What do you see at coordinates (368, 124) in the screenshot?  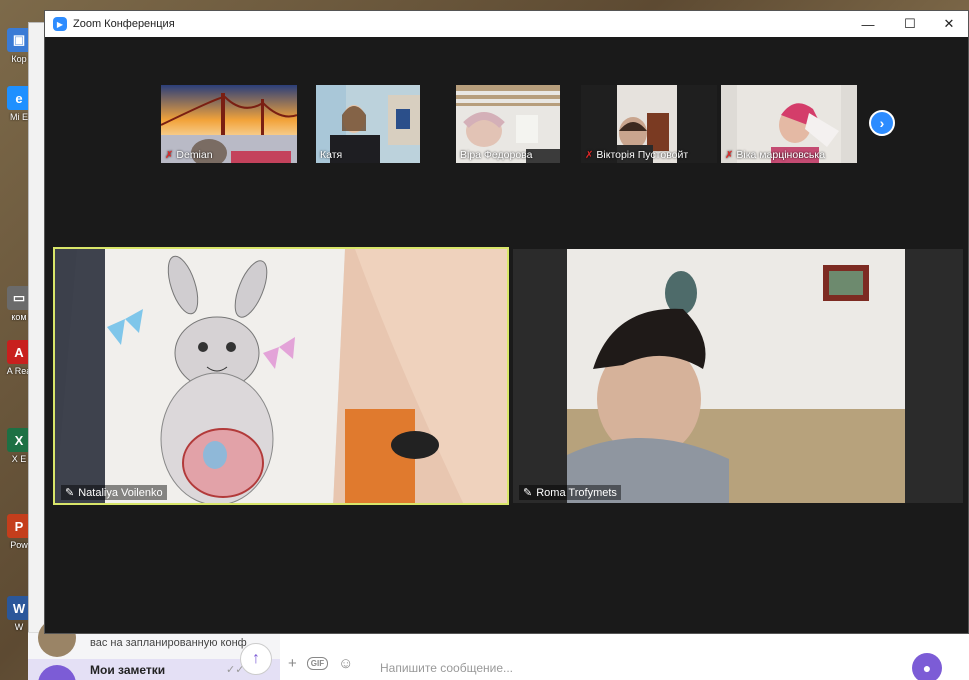 I see `participant-thumbnail: Катя` at bounding box center [368, 124].